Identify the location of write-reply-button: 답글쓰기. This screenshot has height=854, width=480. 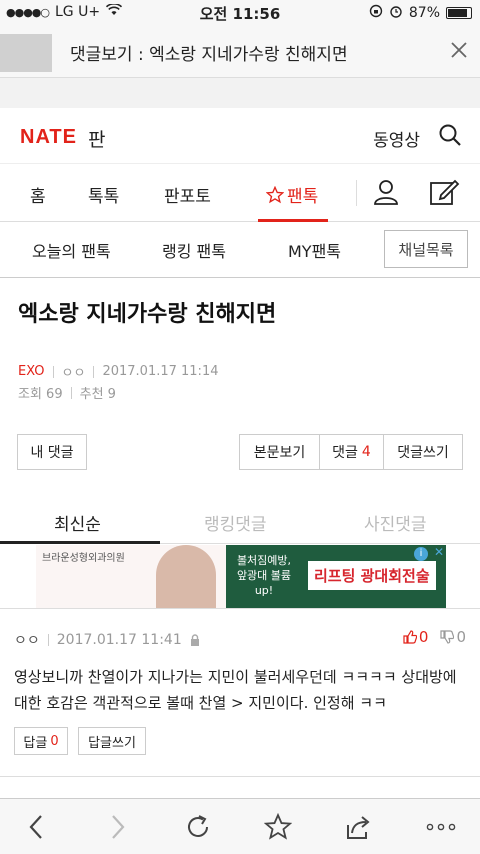
(112, 741).